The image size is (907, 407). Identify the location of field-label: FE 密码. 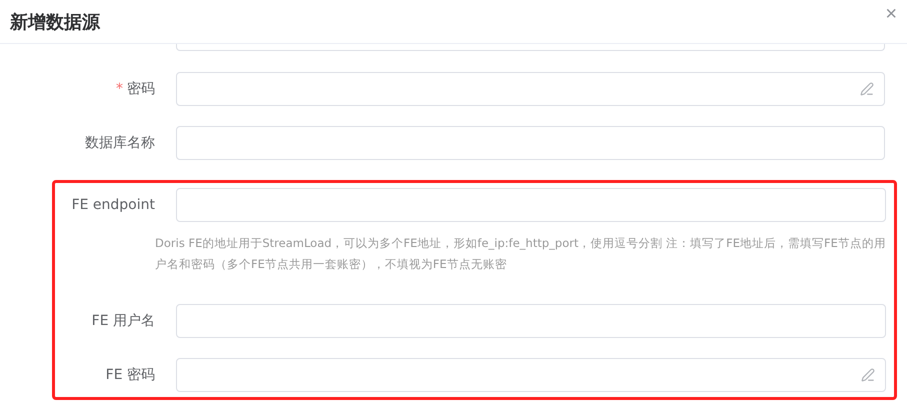
(129, 375).